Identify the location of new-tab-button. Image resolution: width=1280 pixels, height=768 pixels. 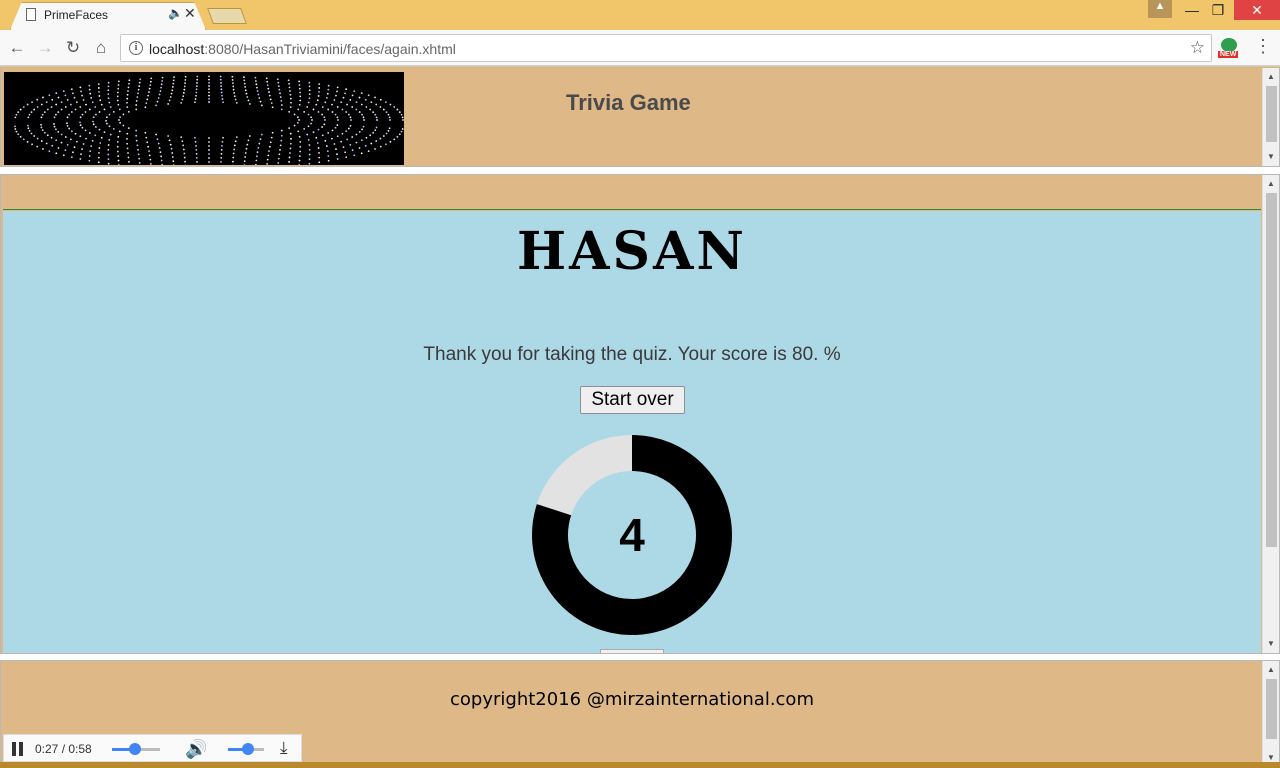
(227, 16).